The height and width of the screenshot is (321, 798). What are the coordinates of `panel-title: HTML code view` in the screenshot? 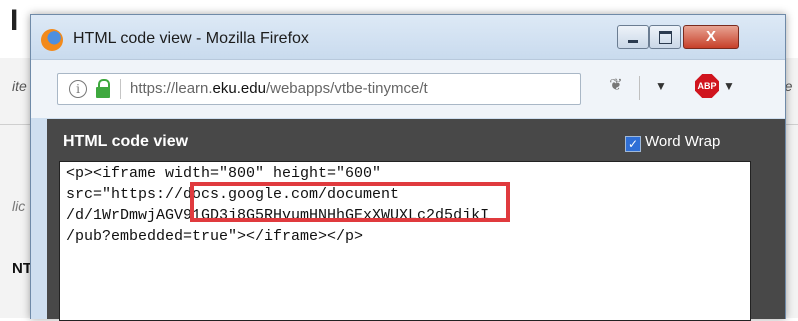 It's located at (126, 141).